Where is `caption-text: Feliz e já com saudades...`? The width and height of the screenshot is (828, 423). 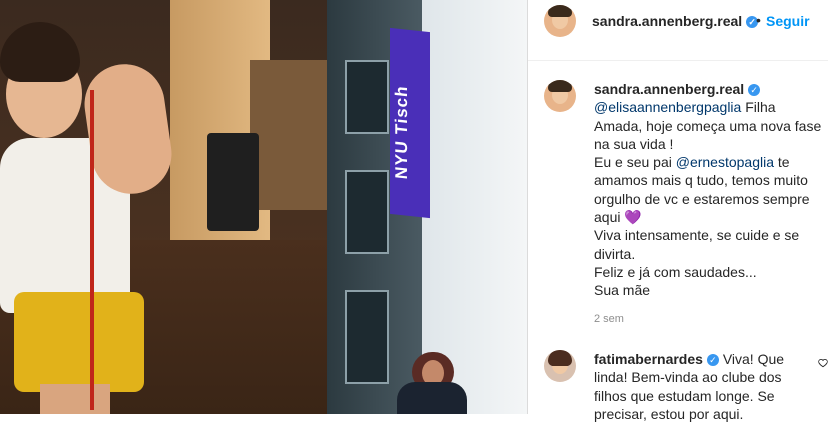 caption-text: Feliz e já com saudades... is located at coordinates (675, 271).